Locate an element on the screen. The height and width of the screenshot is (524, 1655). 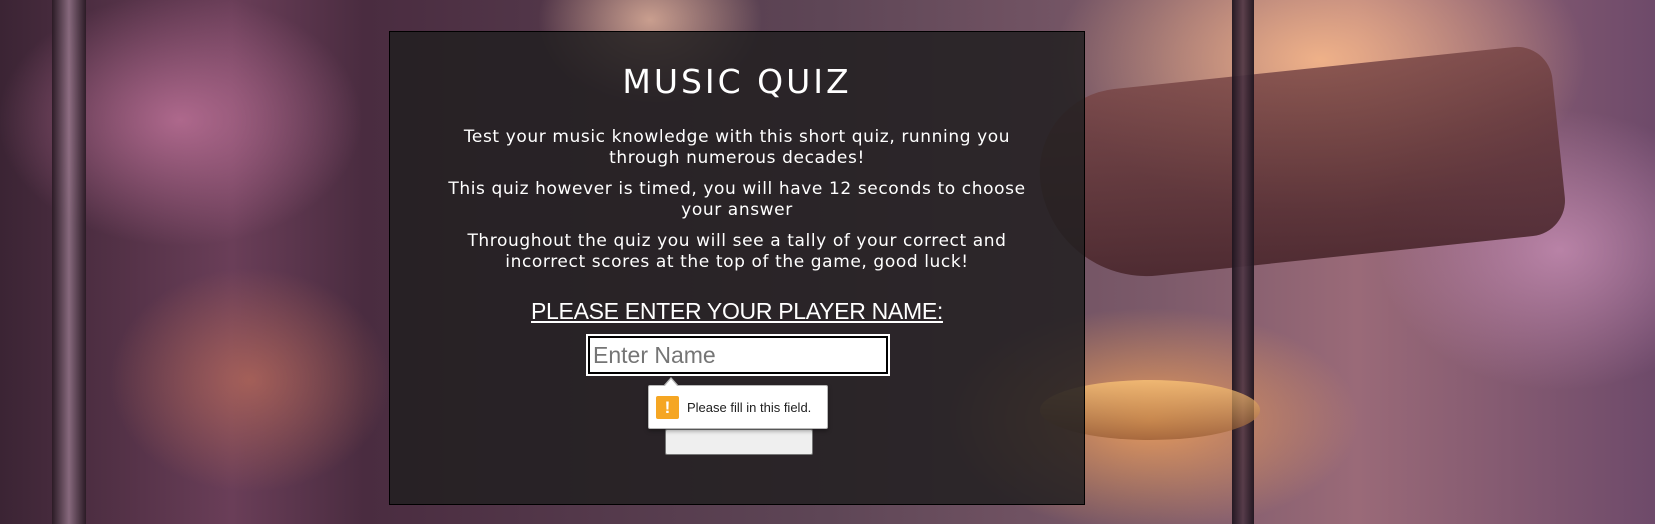
drum-stick is located at coordinates (1243, 262).